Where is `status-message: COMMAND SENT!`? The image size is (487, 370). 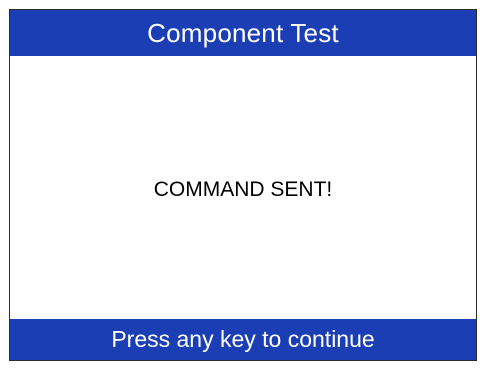 status-message: COMMAND SENT! is located at coordinates (243, 189).